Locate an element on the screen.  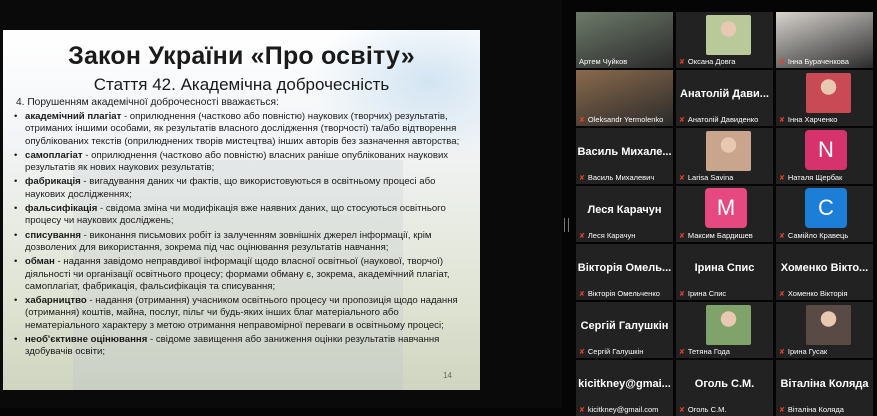
participant-tile: N ✘ Наталя Щербак is located at coordinates (824, 156).